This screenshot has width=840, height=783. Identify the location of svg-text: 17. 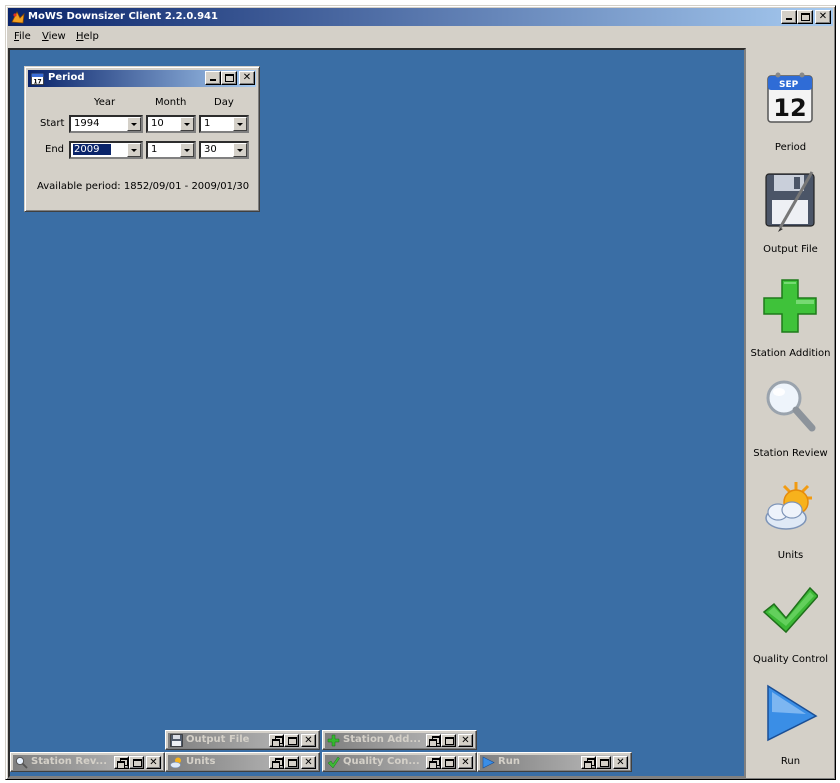
(37, 82).